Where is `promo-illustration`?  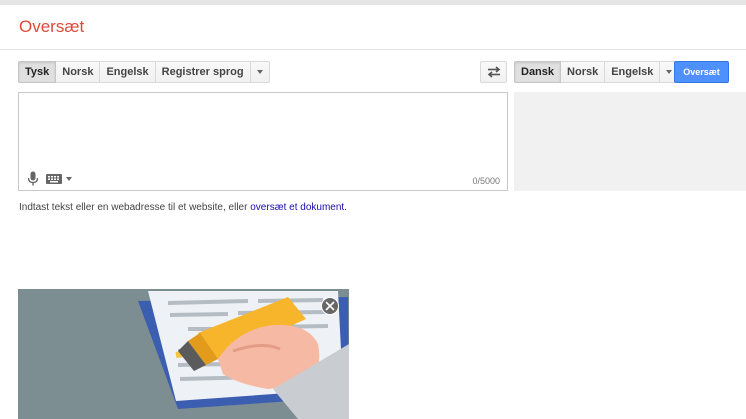 promo-illustration is located at coordinates (183, 354).